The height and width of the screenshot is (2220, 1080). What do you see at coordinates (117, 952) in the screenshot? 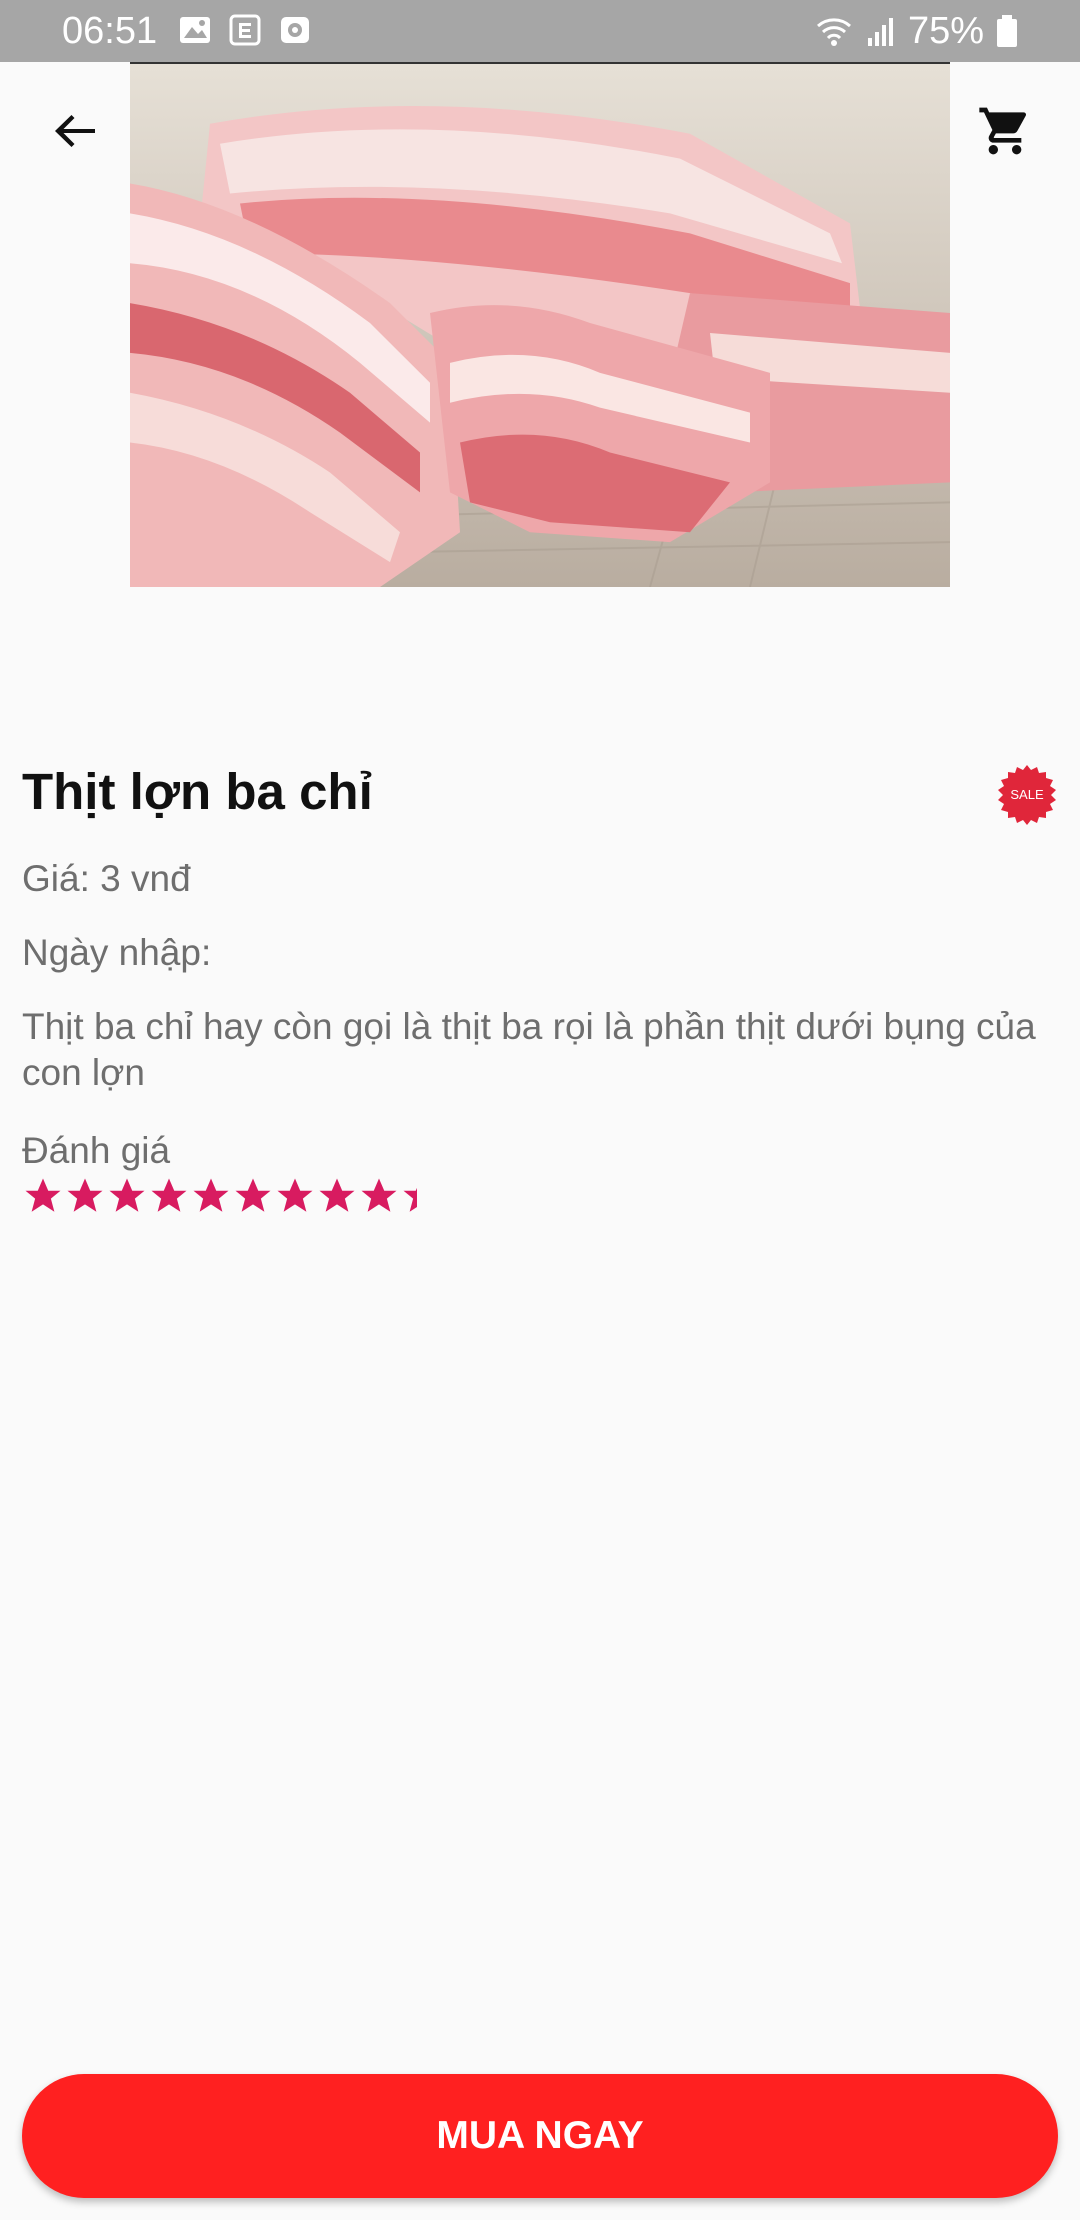
I see `product-import-date: Ngày nhập:` at bounding box center [117, 952].